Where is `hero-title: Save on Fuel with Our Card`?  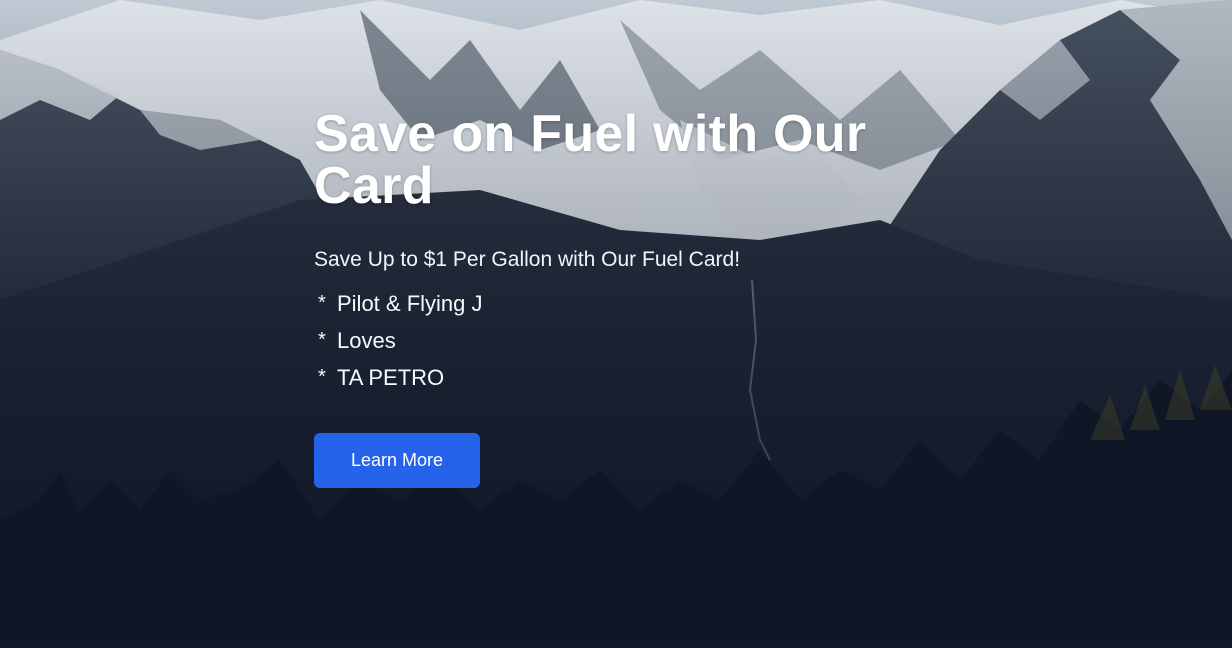
hero-title: Save on Fuel with Our Card is located at coordinates (590, 160).